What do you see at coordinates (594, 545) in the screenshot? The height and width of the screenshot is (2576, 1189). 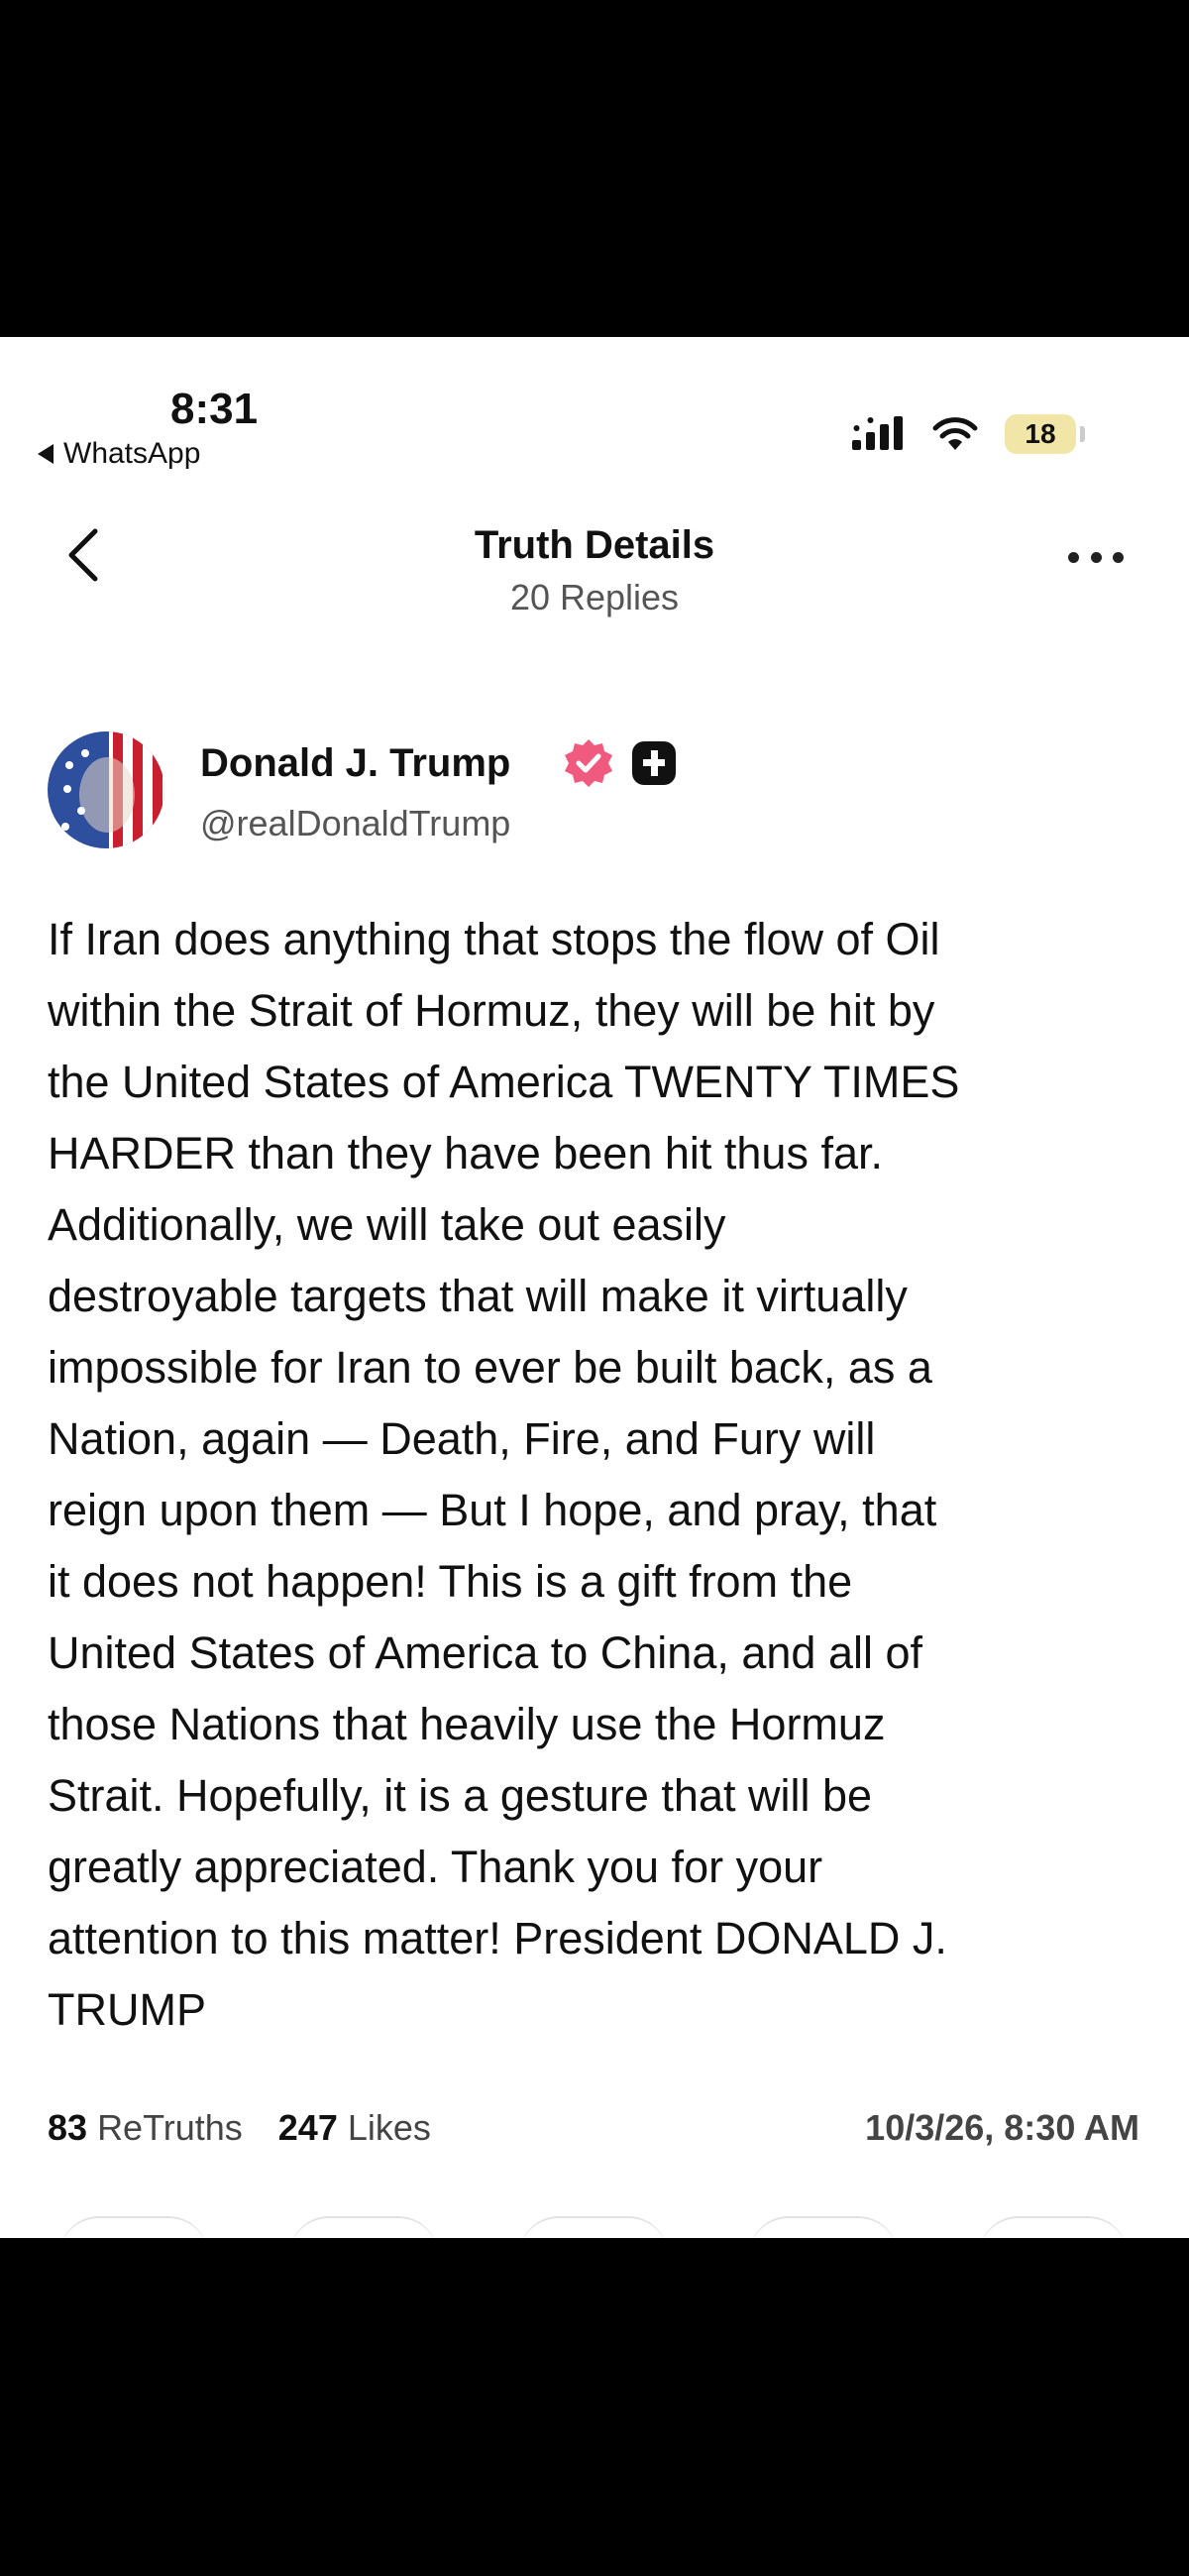 I see `page-title: Truth Details` at bounding box center [594, 545].